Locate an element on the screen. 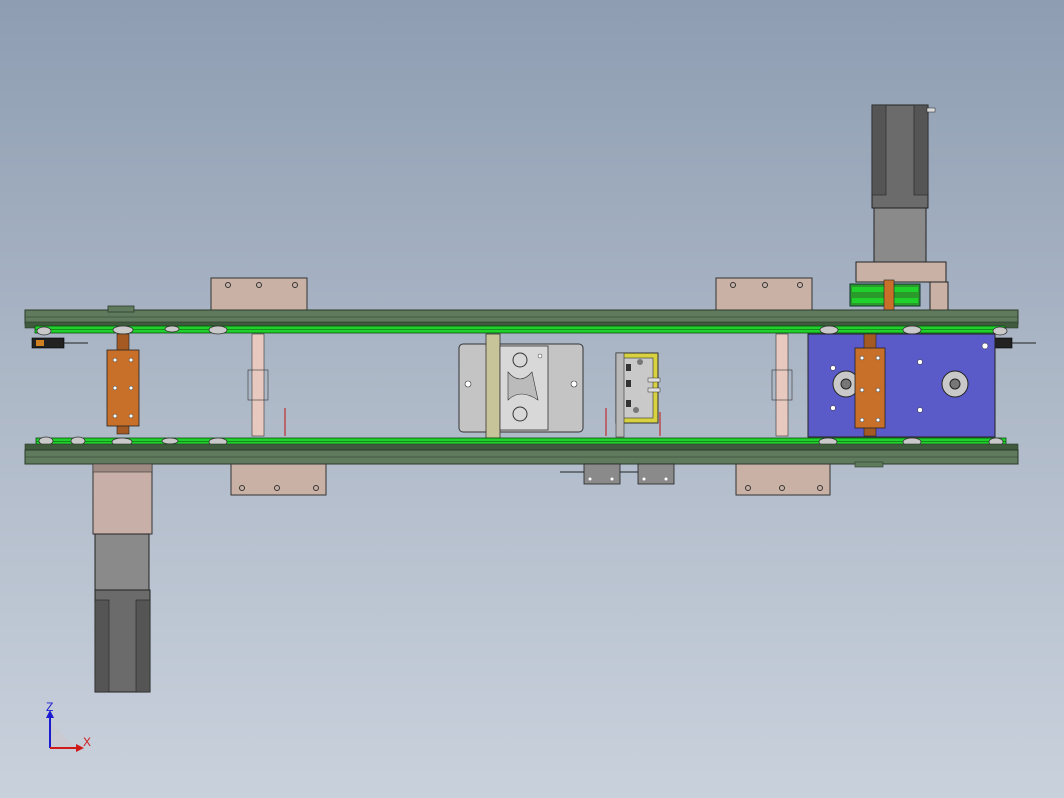 The image size is (1064, 798). right-sensor is located at coordinates (1014, 343).